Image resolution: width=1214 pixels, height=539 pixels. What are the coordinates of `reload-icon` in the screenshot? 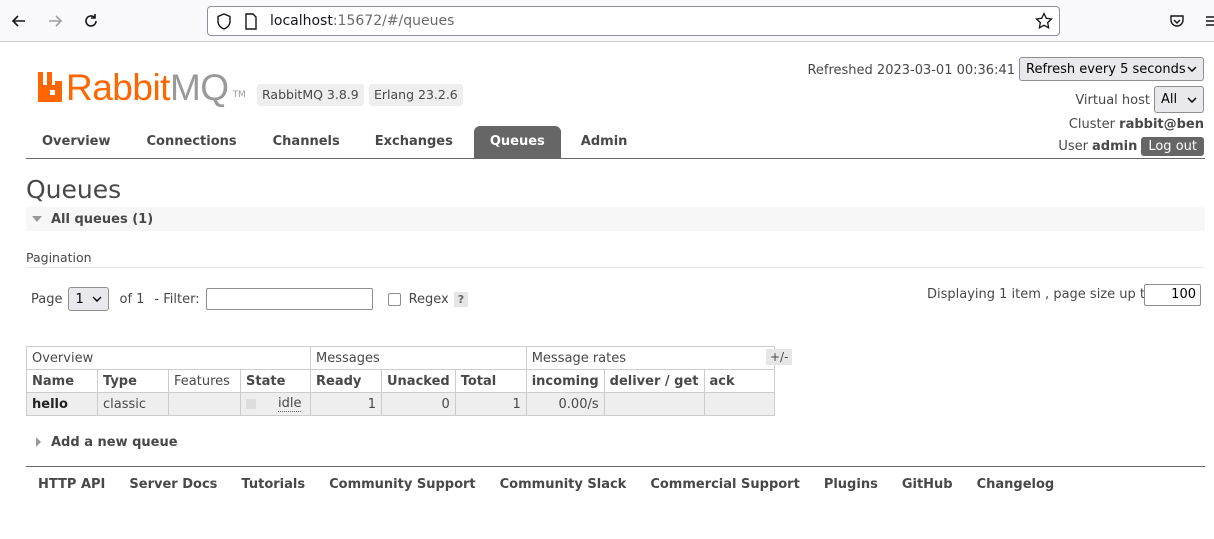 It's located at (91, 21).